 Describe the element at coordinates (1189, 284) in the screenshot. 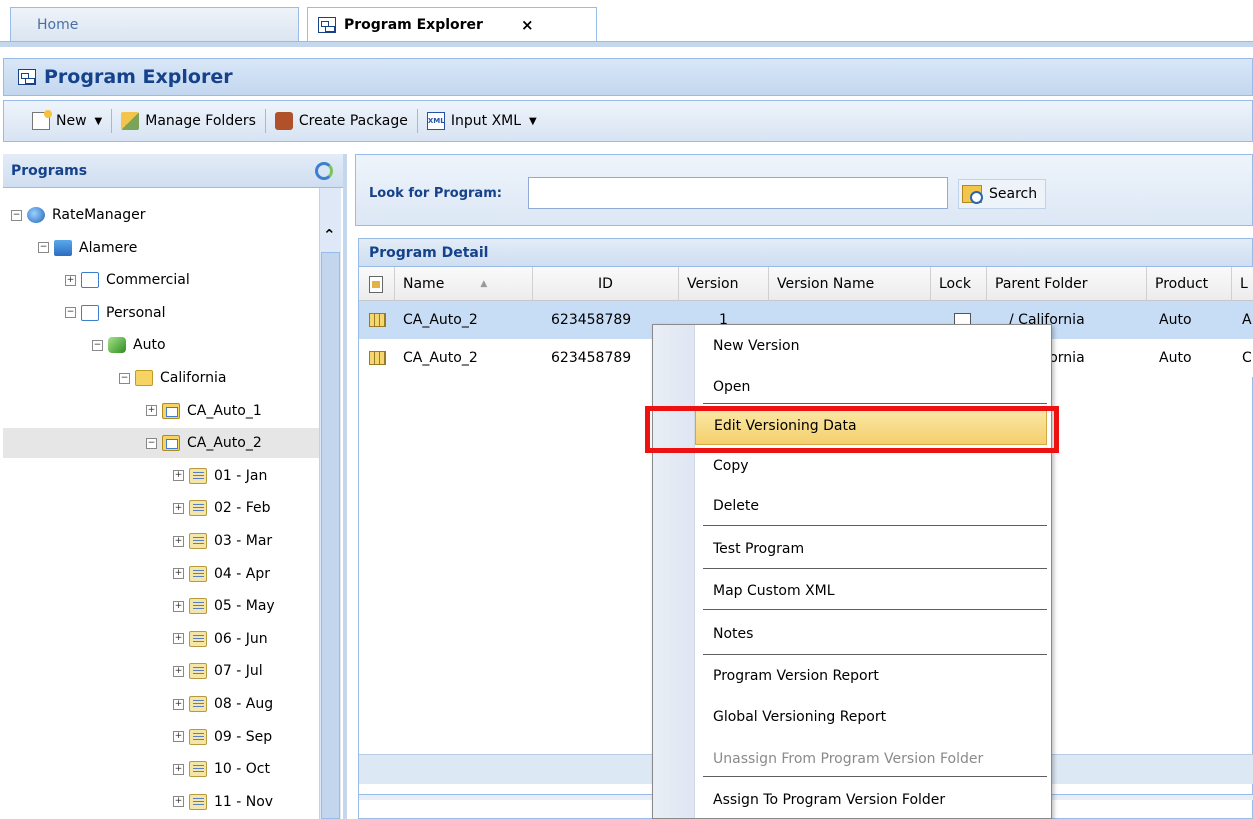

I see `column-header-product: Product` at that location.